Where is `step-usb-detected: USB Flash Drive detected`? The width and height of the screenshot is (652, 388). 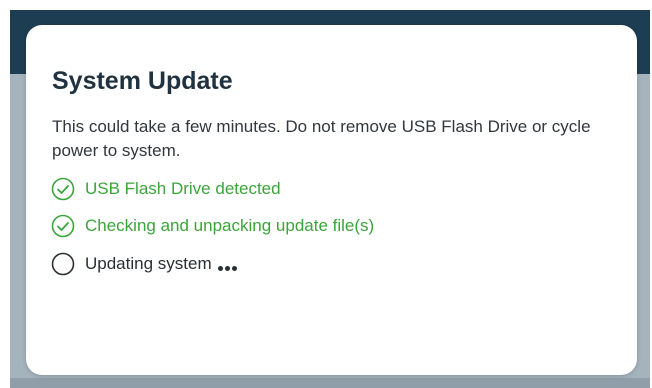 step-usb-detected: USB Flash Drive detected is located at coordinates (166, 189).